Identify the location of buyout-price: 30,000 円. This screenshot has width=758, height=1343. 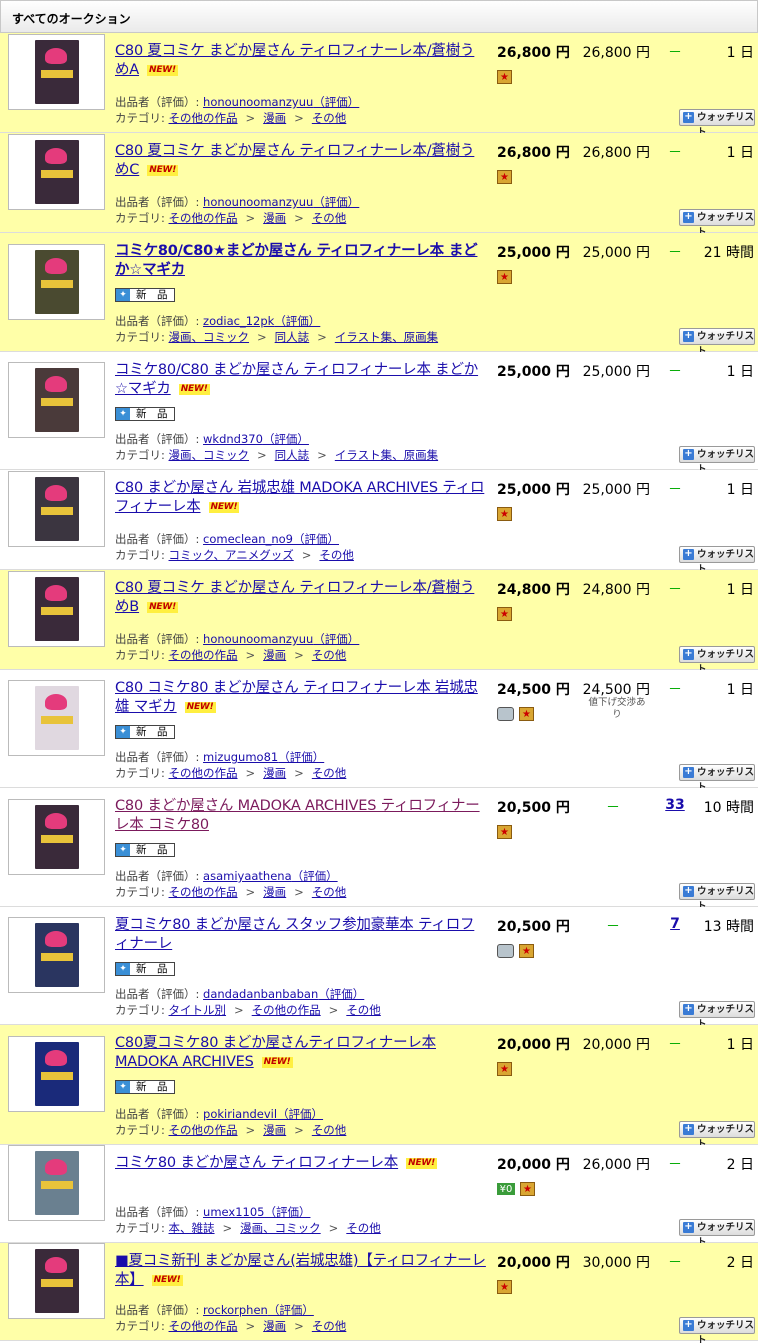
(616, 1263).